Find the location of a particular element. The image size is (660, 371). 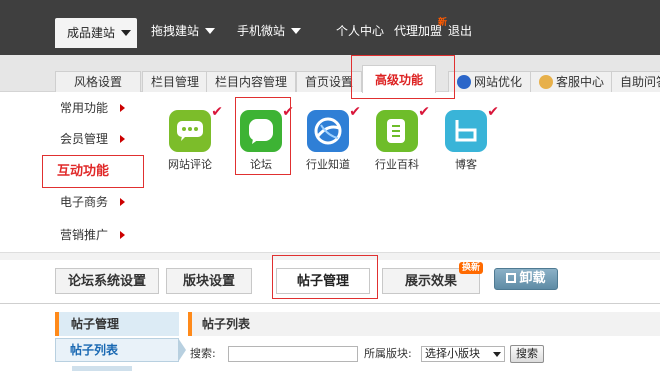

sidebar-item-members: 会员管理 is located at coordinates (93, 139).